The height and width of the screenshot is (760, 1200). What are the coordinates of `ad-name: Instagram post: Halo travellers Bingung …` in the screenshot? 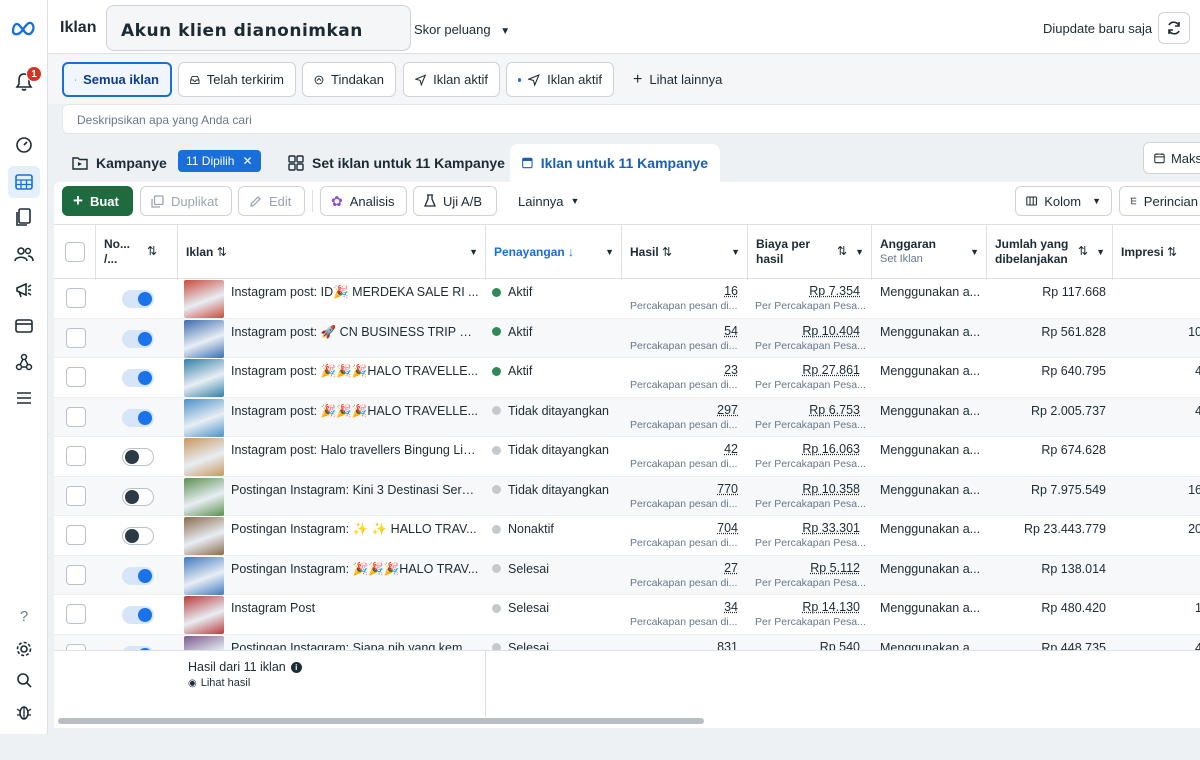 It's located at (355, 450).